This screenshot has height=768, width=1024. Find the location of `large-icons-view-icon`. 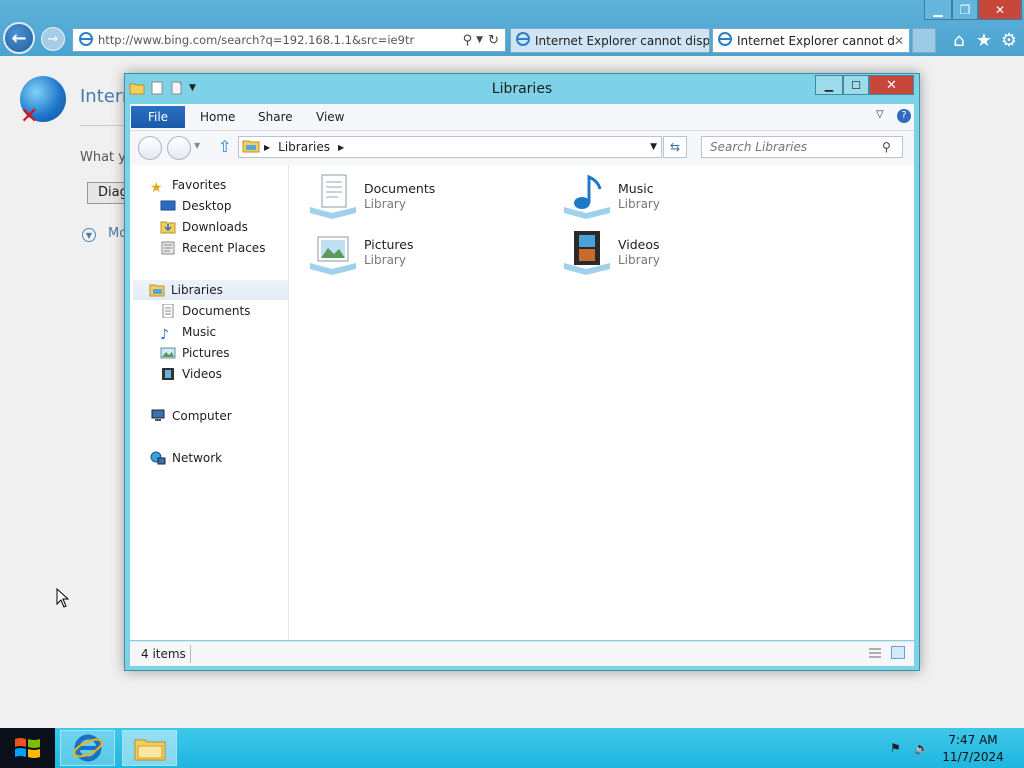

large-icons-view-icon is located at coordinates (898, 652).